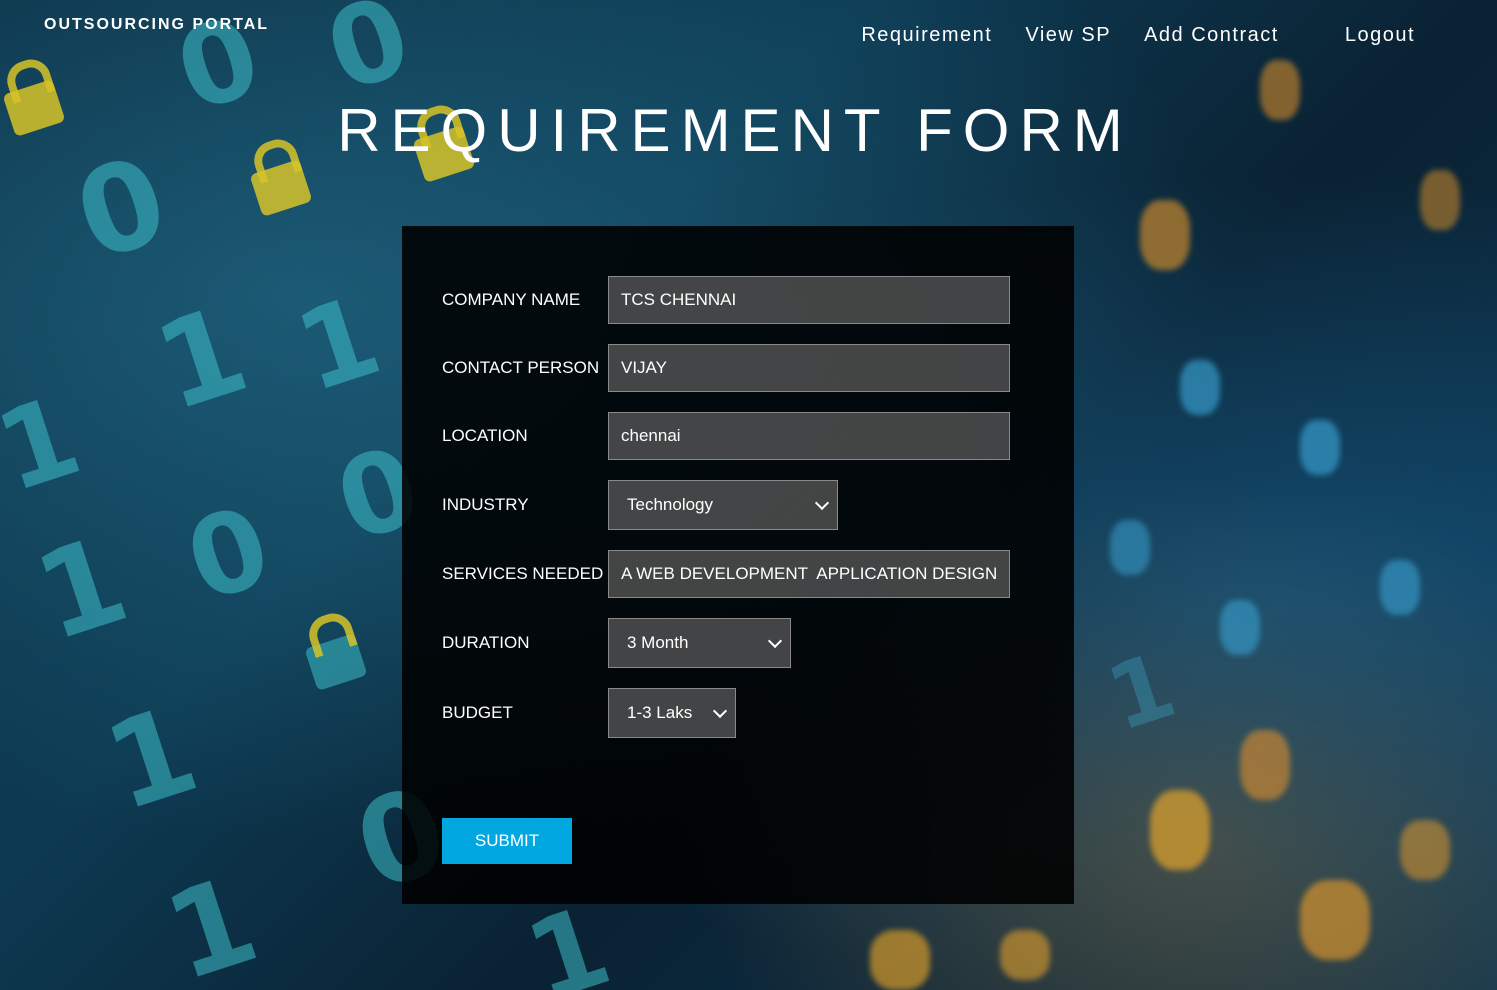 This screenshot has width=1497, height=990. What do you see at coordinates (485, 504) in the screenshot?
I see `industry-label: INDUSTRY` at bounding box center [485, 504].